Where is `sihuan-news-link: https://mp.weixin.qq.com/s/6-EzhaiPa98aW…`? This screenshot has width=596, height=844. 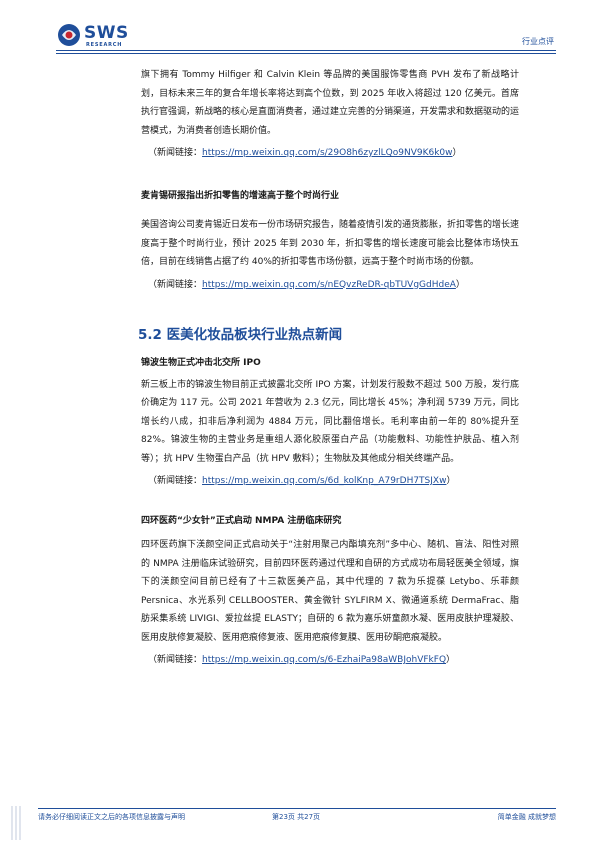 sihuan-news-link: https://mp.weixin.qq.com/s/6-EzhaiPa98aW… is located at coordinates (324, 660).